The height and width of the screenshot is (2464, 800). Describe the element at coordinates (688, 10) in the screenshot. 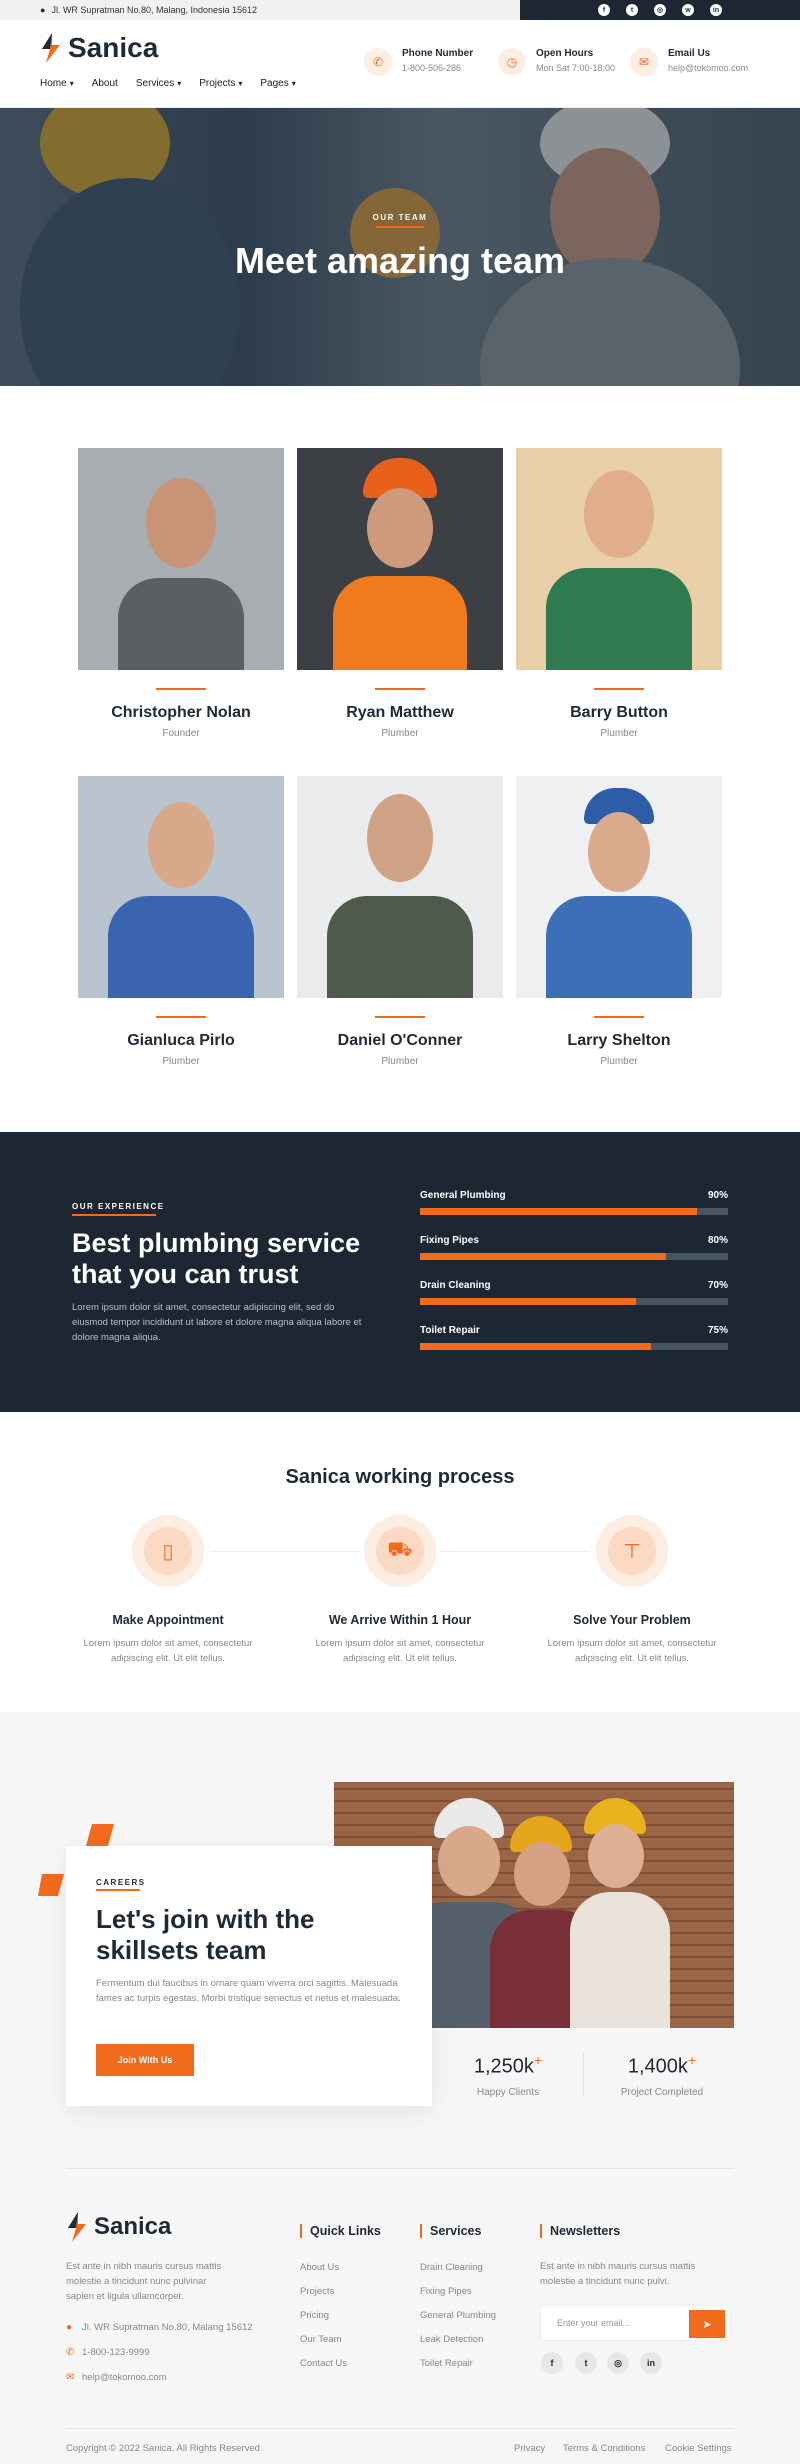

I see `whatsapp-icon: w` at that location.